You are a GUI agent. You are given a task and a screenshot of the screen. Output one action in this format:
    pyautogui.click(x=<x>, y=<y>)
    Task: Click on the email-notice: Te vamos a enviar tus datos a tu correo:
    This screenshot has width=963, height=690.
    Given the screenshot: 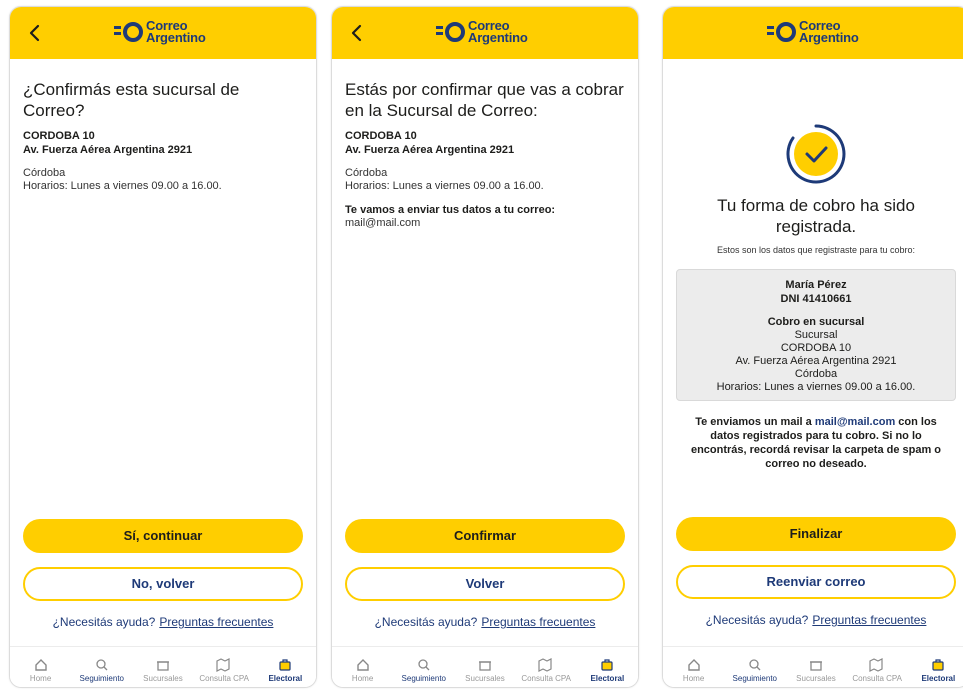 What is the action you would take?
    pyautogui.click(x=450, y=210)
    